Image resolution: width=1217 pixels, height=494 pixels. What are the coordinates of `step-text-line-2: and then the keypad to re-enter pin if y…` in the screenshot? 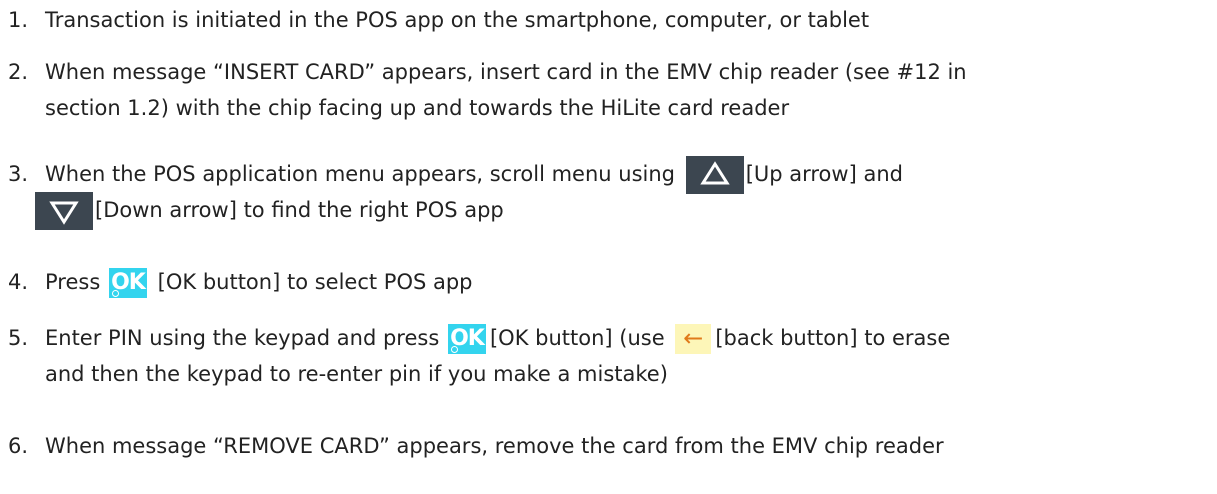 It's located at (356, 374).